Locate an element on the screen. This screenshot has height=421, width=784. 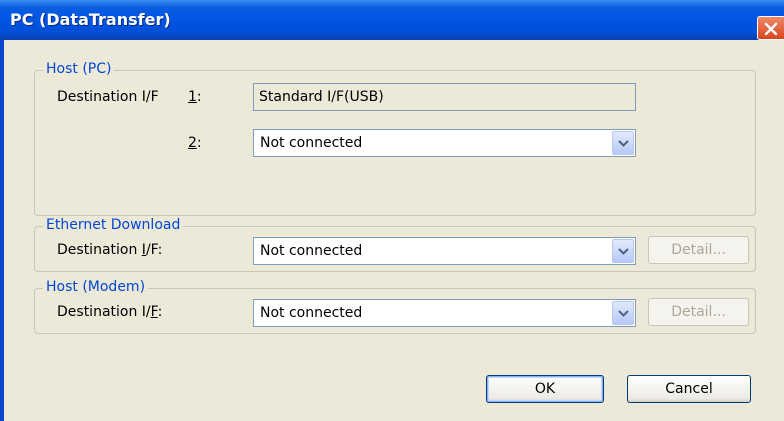
close-button is located at coordinates (770, 28).